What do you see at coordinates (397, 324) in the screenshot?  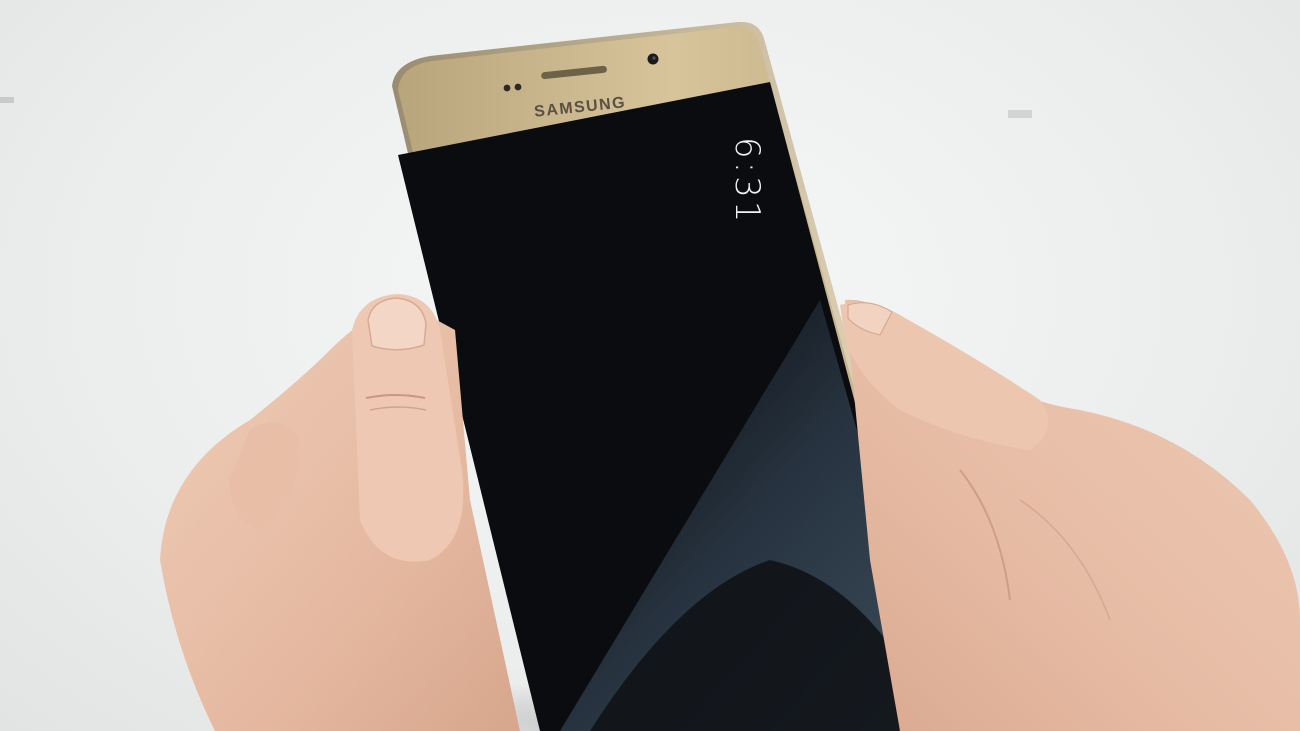 I see `left-thumb-nail` at bounding box center [397, 324].